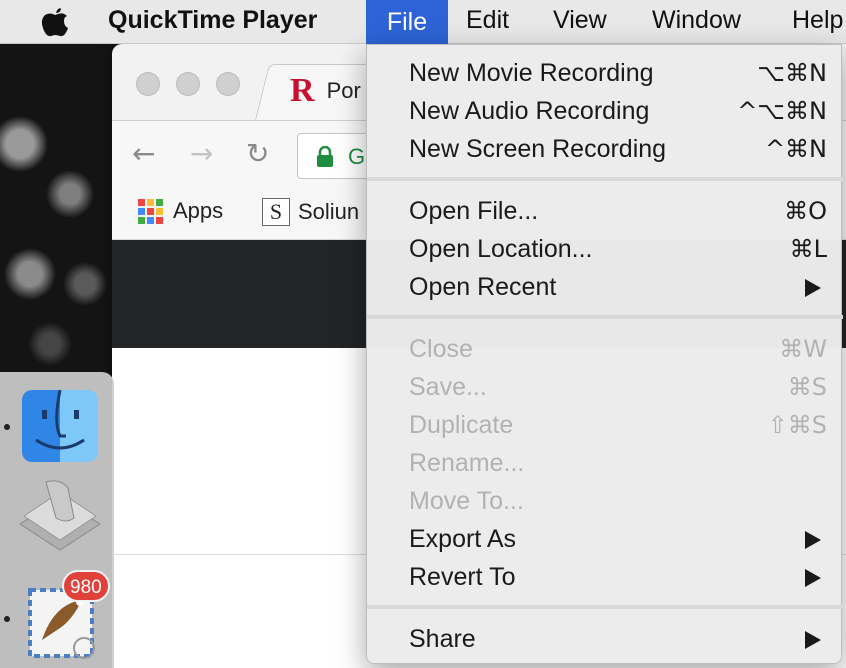  Describe the element at coordinates (605, 72) in the screenshot. I see `menu-item-new-movie-recording: New Movie Recording ⌥⌘N` at that location.